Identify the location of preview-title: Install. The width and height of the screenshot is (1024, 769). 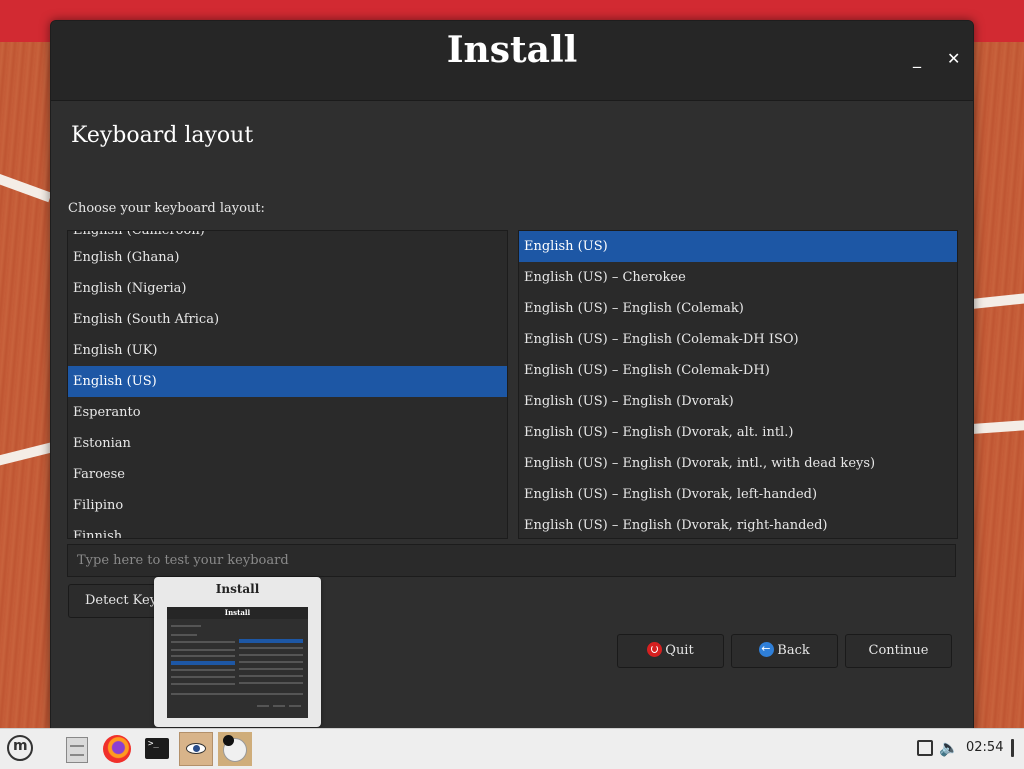
(237, 589).